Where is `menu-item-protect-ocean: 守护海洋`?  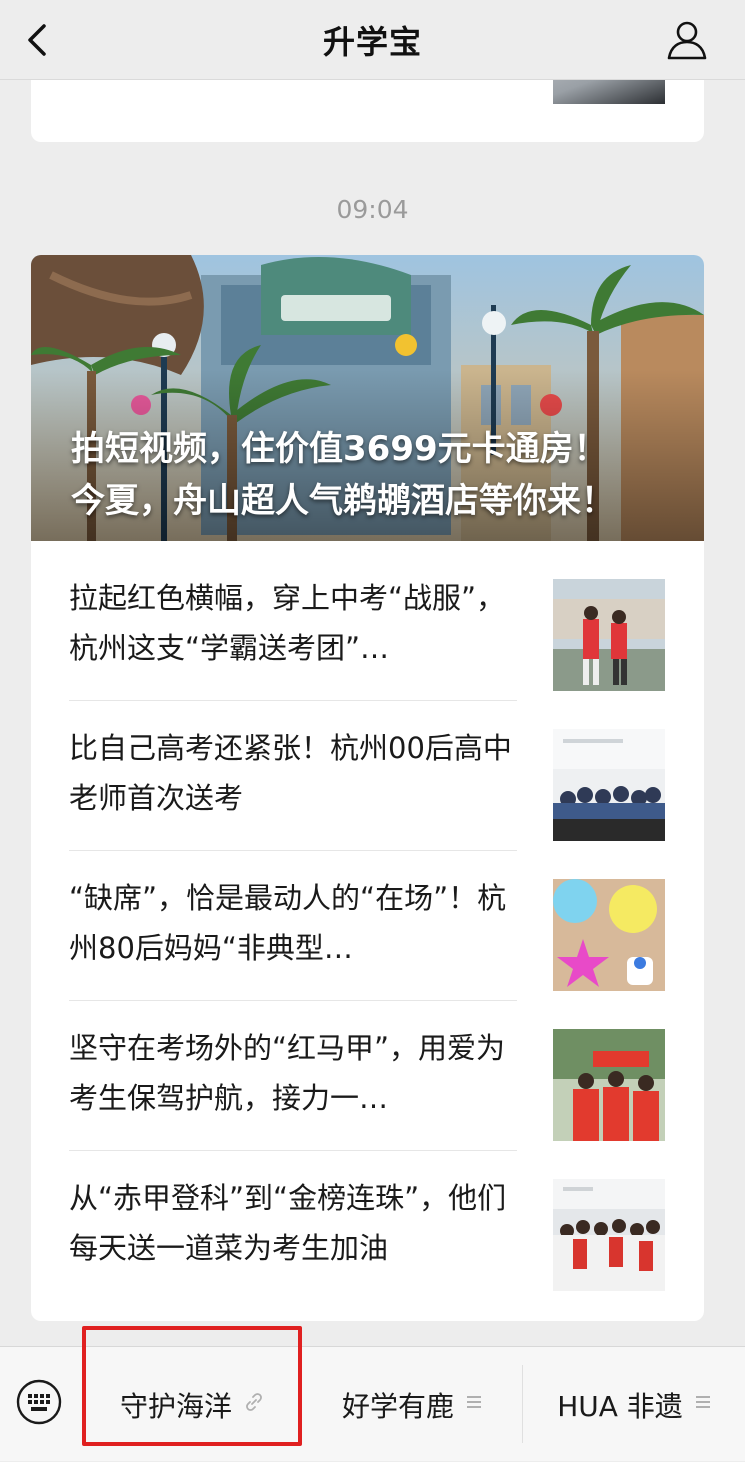
menu-item-protect-ocean: 守护海洋 is located at coordinates (192, 1404).